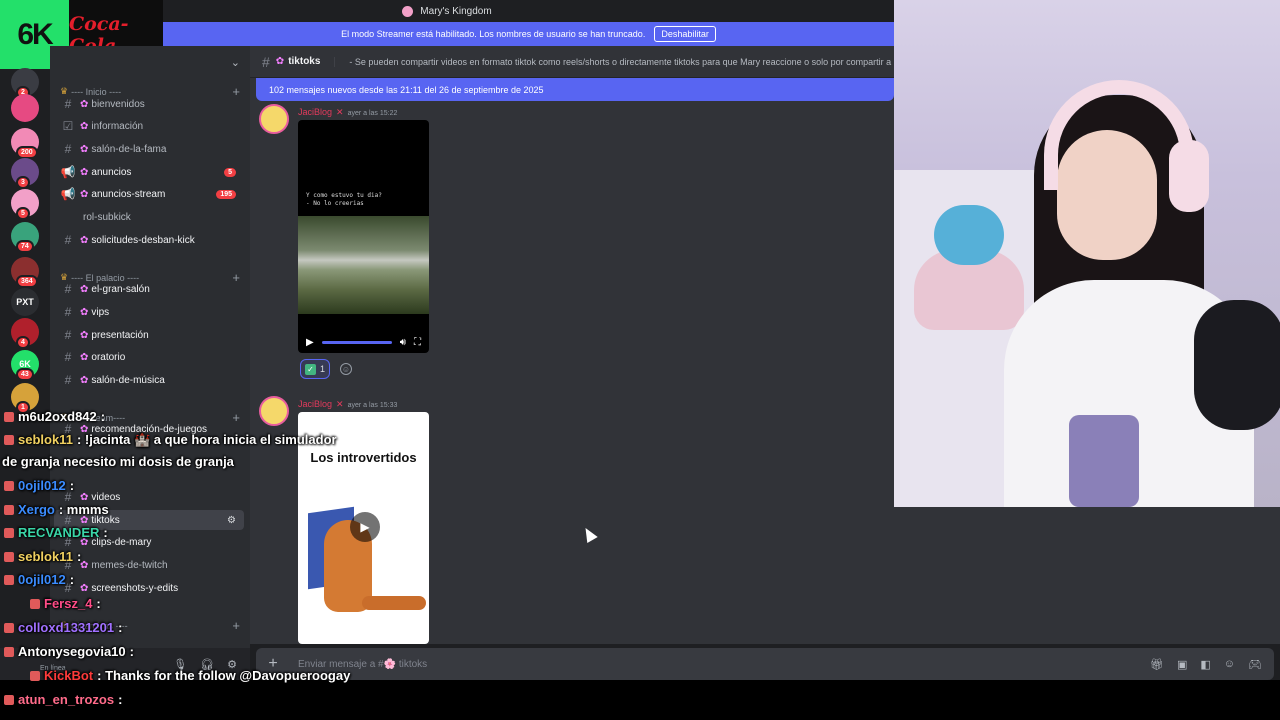 The height and width of the screenshot is (720, 1280). What do you see at coordinates (149, 217) in the screenshot?
I see `sidebar-item-rol-subkick: rol-subkick` at bounding box center [149, 217].